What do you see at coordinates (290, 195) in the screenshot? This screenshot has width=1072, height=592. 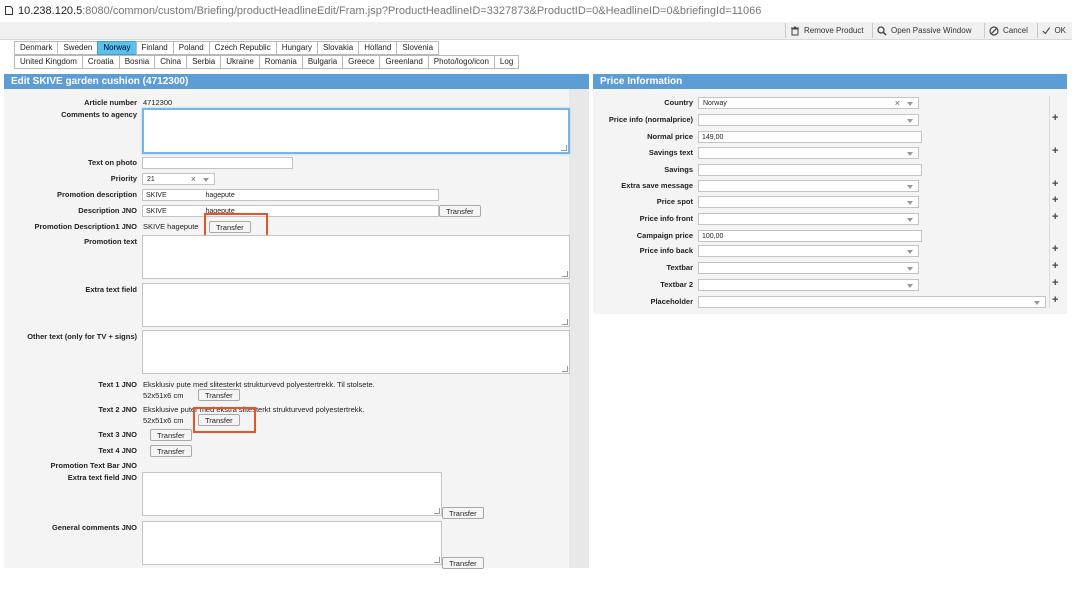 I see `promotion-description-input: SKIVE hagepute` at bounding box center [290, 195].